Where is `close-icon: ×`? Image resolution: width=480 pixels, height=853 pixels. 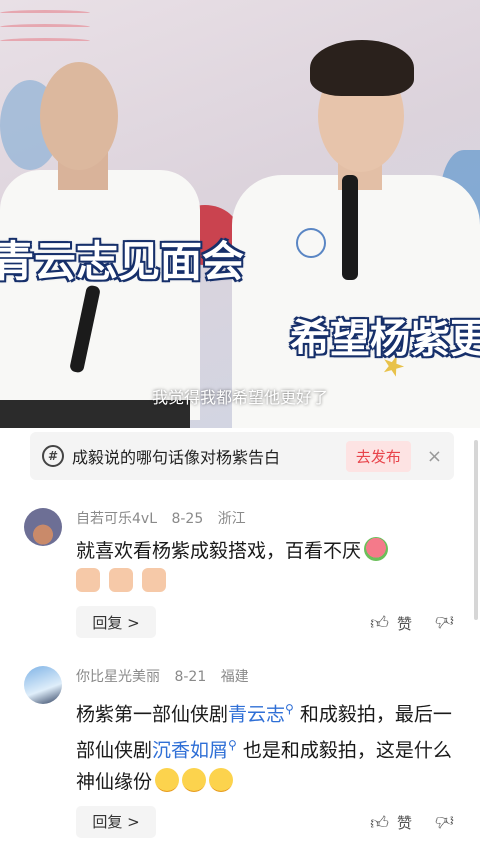 close-icon: × is located at coordinates (434, 456).